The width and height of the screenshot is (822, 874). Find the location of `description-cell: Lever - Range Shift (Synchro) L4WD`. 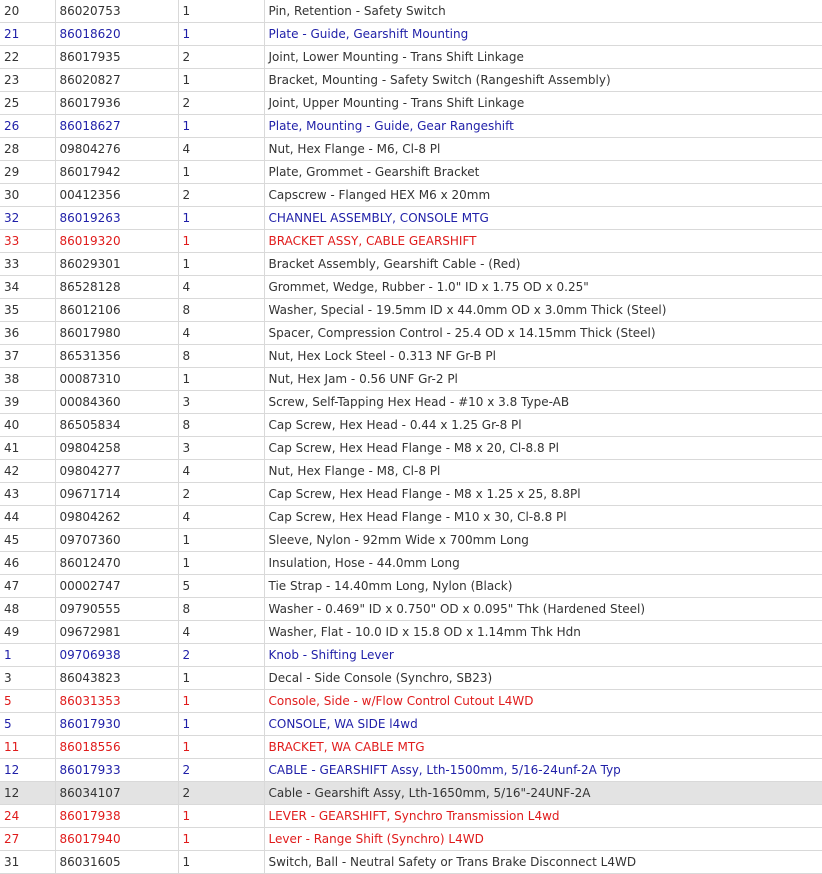

description-cell: Lever - Range Shift (Synchro) L4WD is located at coordinates (543, 839).